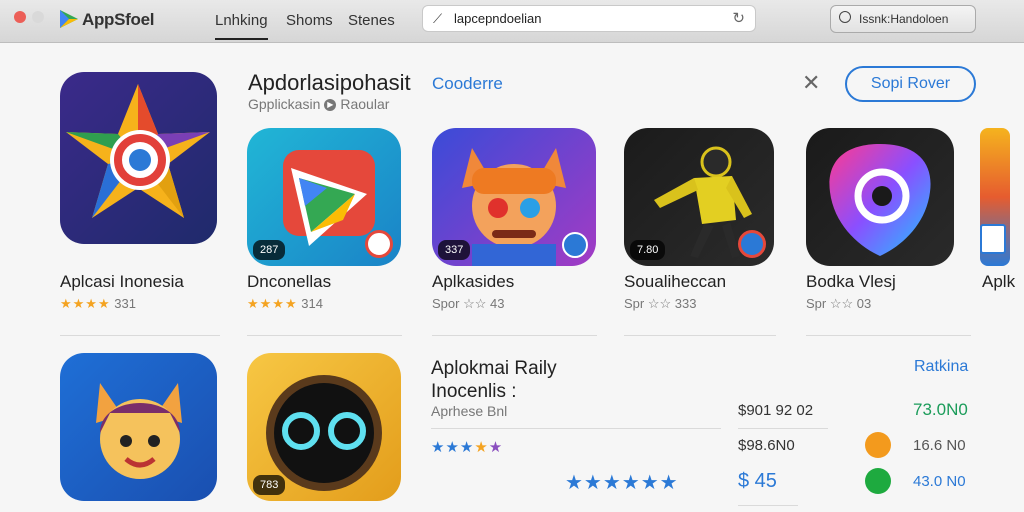 This screenshot has width=1024, height=512. Describe the element at coordinates (496, 447) in the screenshot. I see `stars-purple: ★` at that location.